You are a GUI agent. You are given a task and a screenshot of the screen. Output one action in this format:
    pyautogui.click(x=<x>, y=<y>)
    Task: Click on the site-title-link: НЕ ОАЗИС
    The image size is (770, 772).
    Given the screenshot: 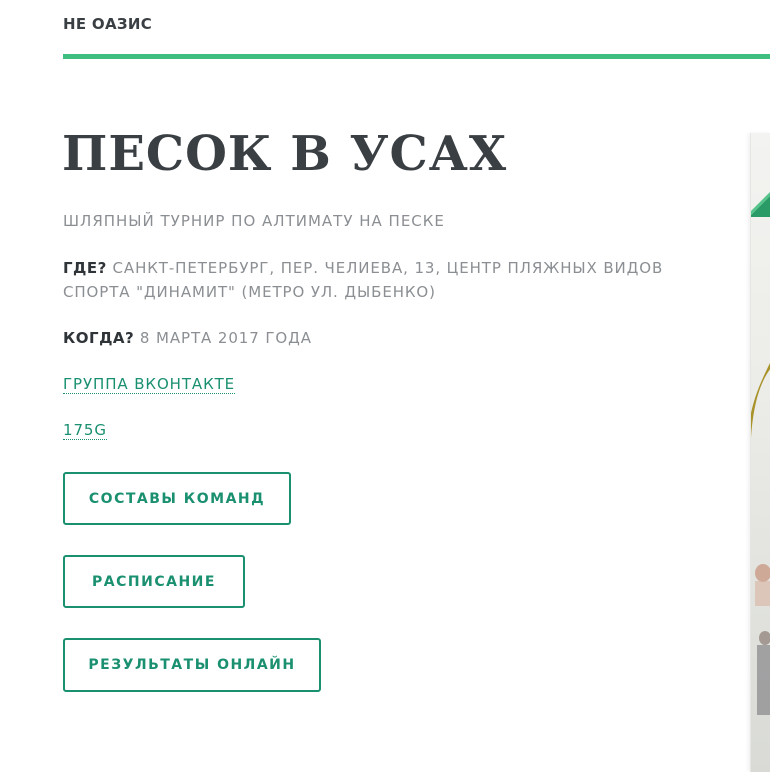 What is the action you would take?
    pyautogui.click(x=107, y=24)
    